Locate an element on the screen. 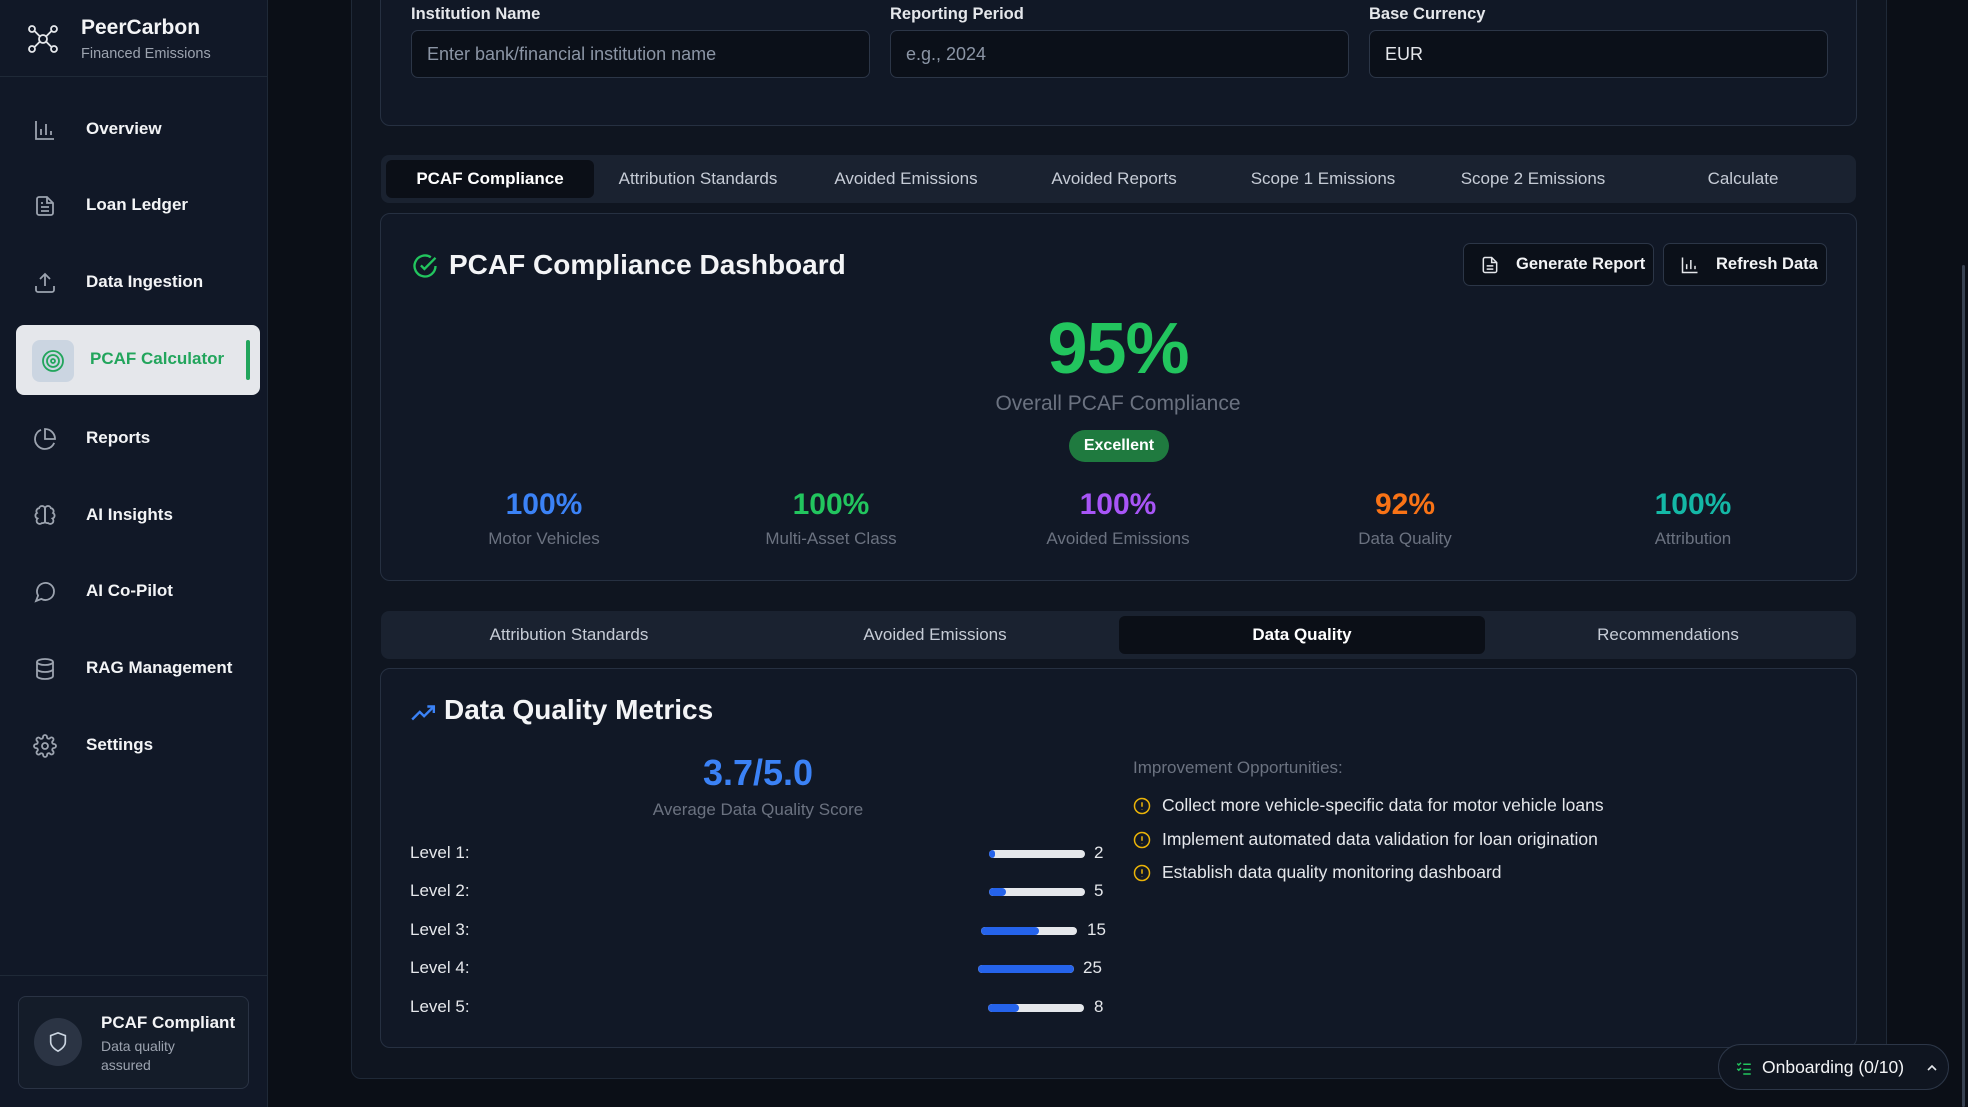  sidebar-item-label: RAG Management is located at coordinates (159, 667).